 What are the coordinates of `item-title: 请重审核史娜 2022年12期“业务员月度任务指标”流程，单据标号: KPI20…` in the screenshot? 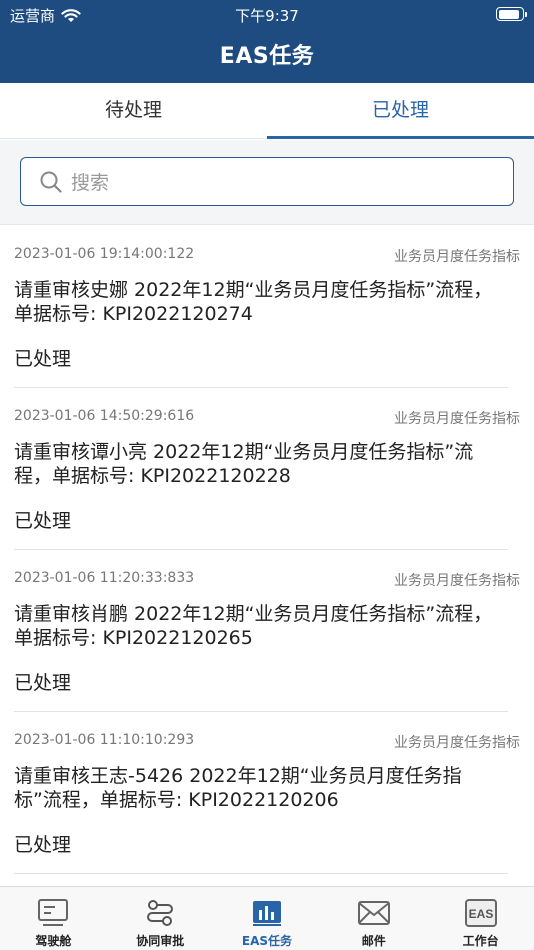 It's located at (253, 302).